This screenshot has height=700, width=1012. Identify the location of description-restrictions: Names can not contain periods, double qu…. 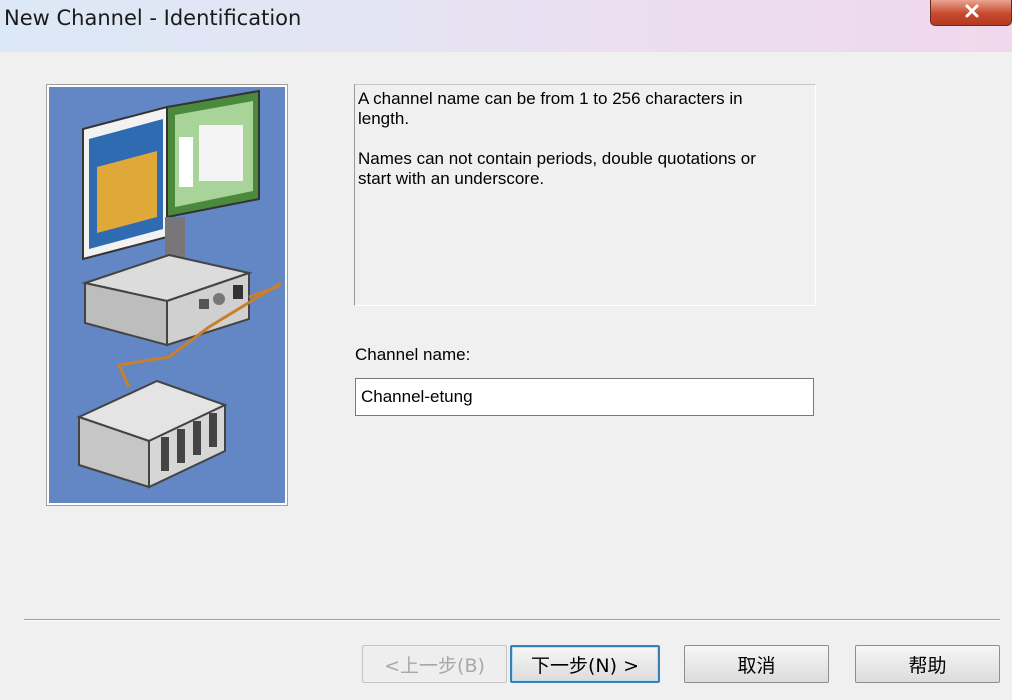
(557, 168).